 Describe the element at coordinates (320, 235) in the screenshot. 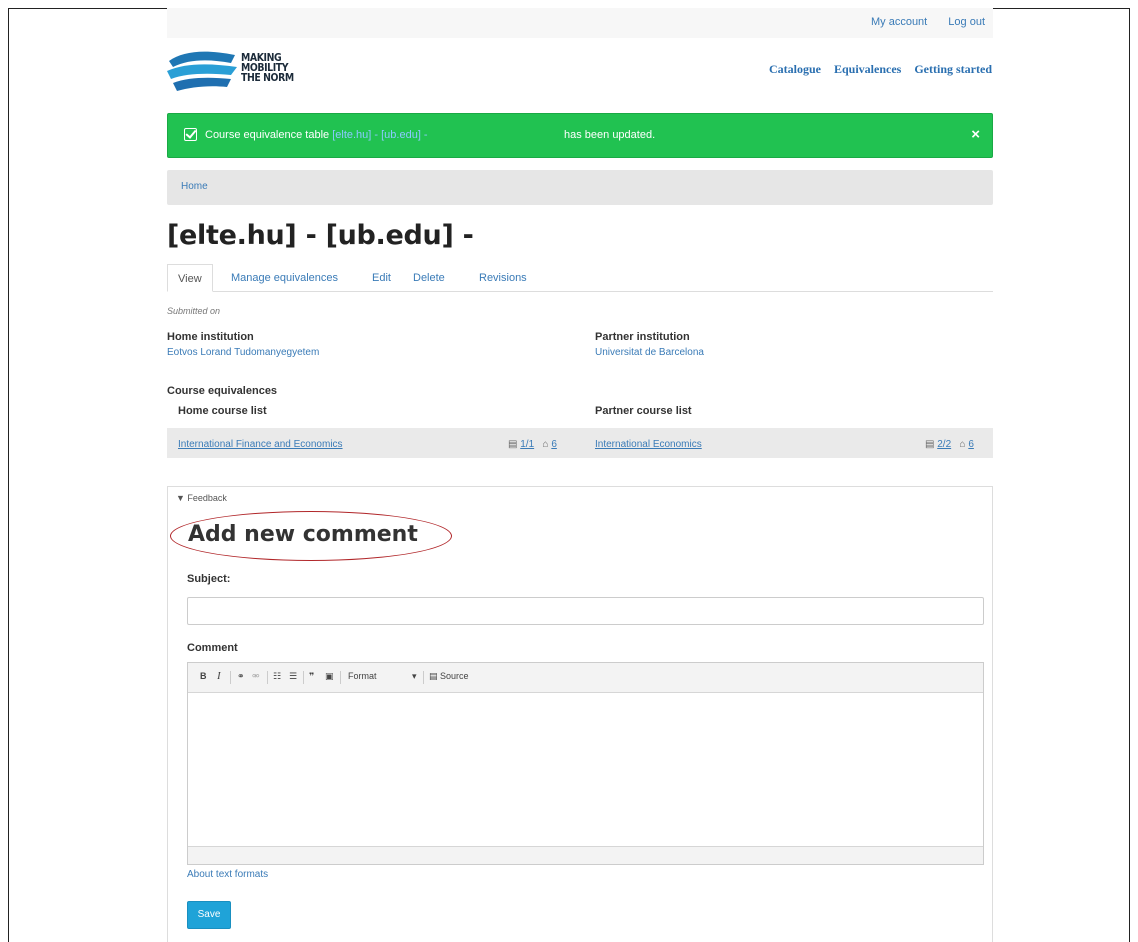

I see `page-title: [elte.hu] - [ub.edu] -` at that location.